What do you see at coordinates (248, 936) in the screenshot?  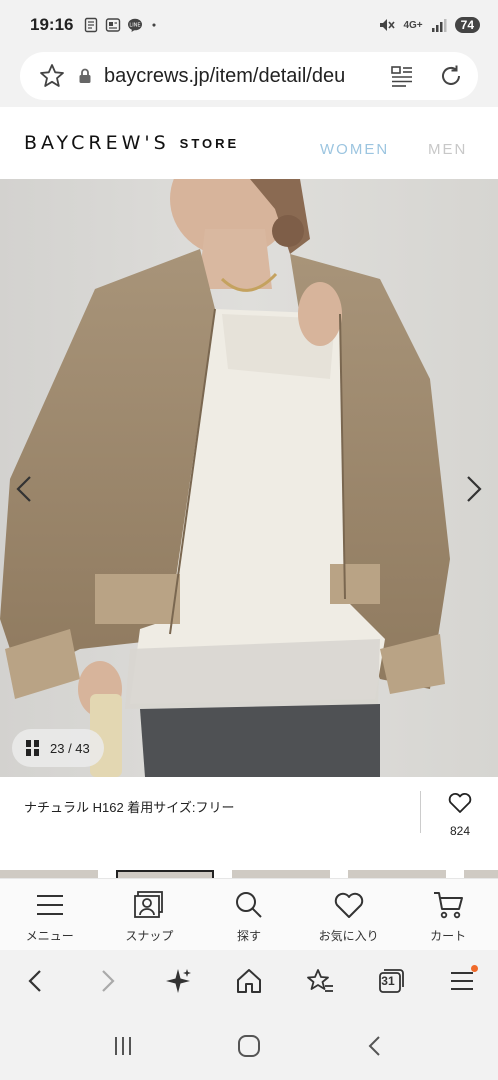 I see `site-nav-label: 探す` at bounding box center [248, 936].